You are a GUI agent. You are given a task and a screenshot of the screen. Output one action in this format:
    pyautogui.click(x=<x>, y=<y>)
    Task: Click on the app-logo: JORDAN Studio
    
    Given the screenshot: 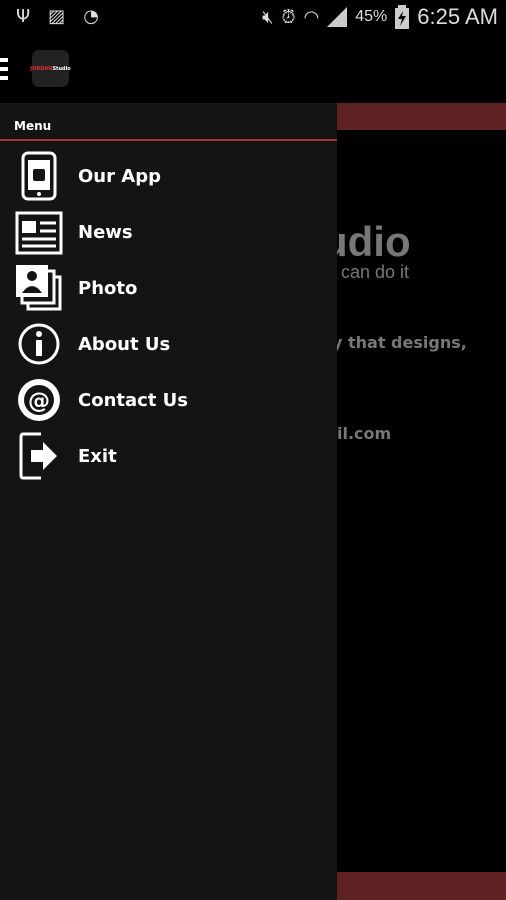 What is the action you would take?
    pyautogui.click(x=50, y=68)
    